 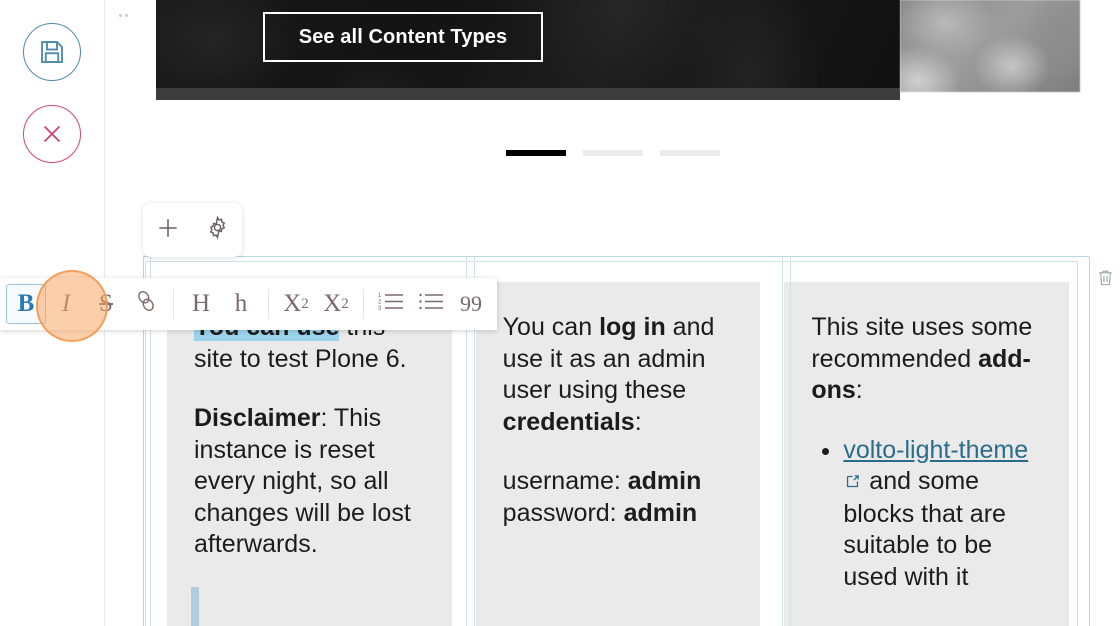 I want to click on add-block-button, so click(x=168, y=230).